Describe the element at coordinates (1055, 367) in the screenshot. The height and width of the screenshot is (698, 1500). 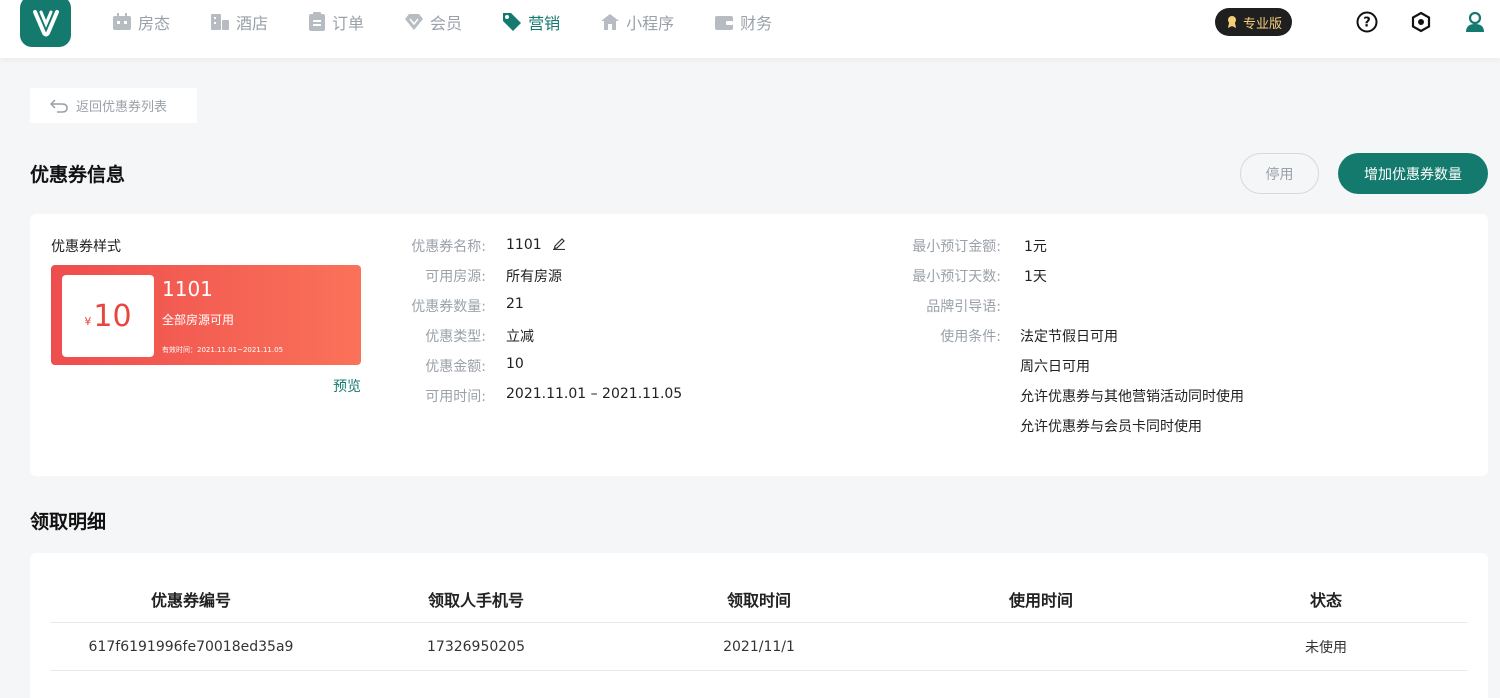
I see `usage-condition-item: 周六日可用` at that location.